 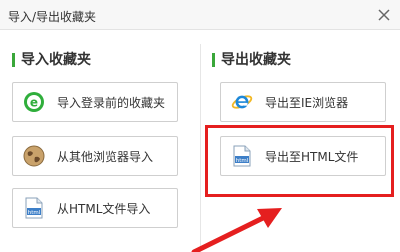 I want to click on export-section-title: 导出收藏夹, so click(x=251, y=60).